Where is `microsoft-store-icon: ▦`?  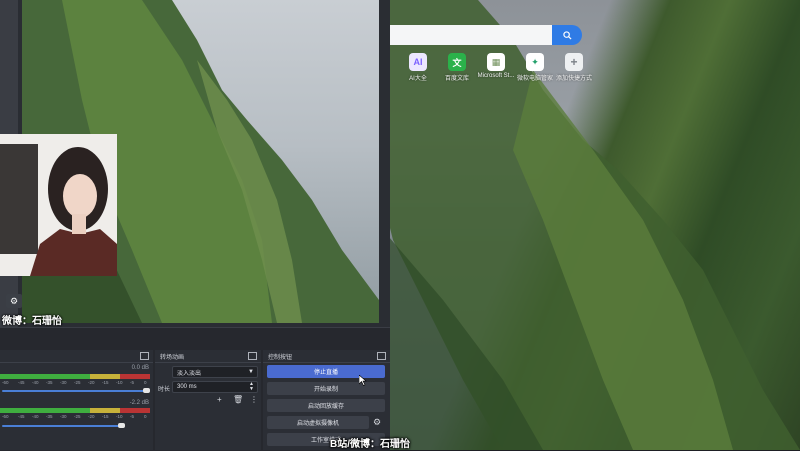
microsoft-store-icon: ▦ is located at coordinates (496, 62).